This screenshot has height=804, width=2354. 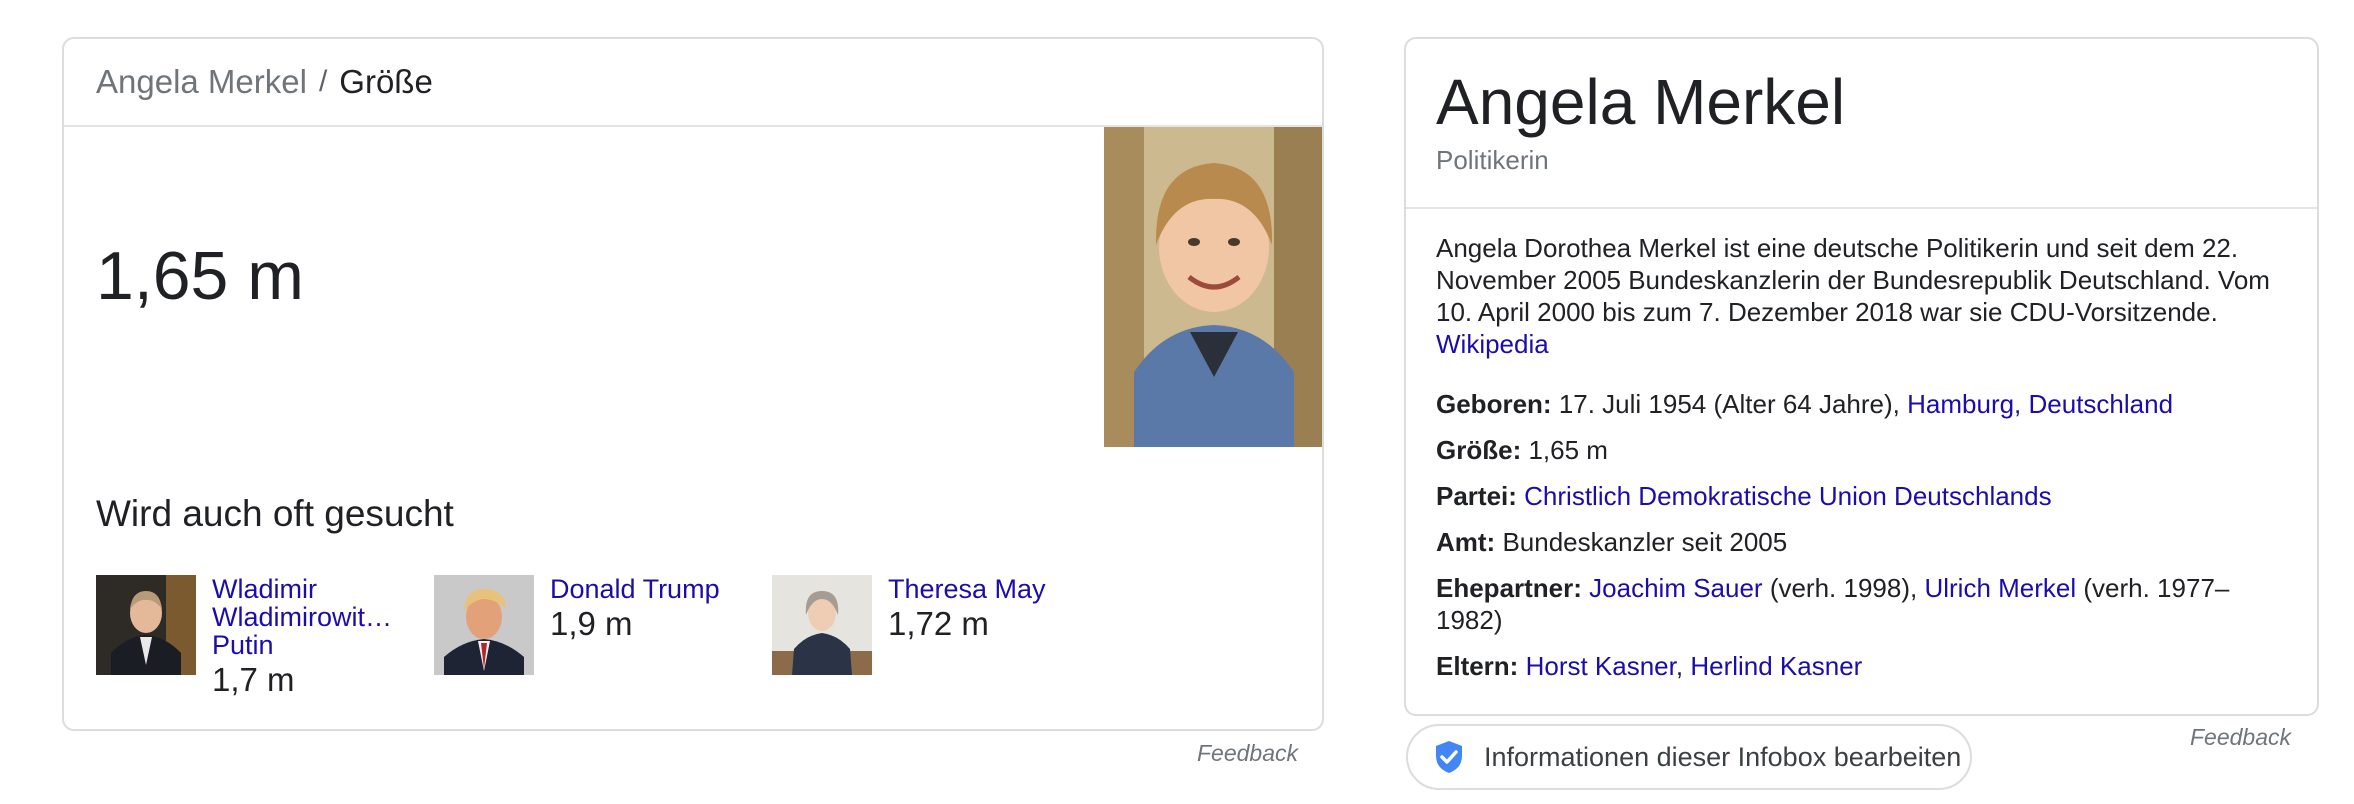 I want to click on breadcrumb: Angela Merkel / Größe, so click(x=693, y=83).